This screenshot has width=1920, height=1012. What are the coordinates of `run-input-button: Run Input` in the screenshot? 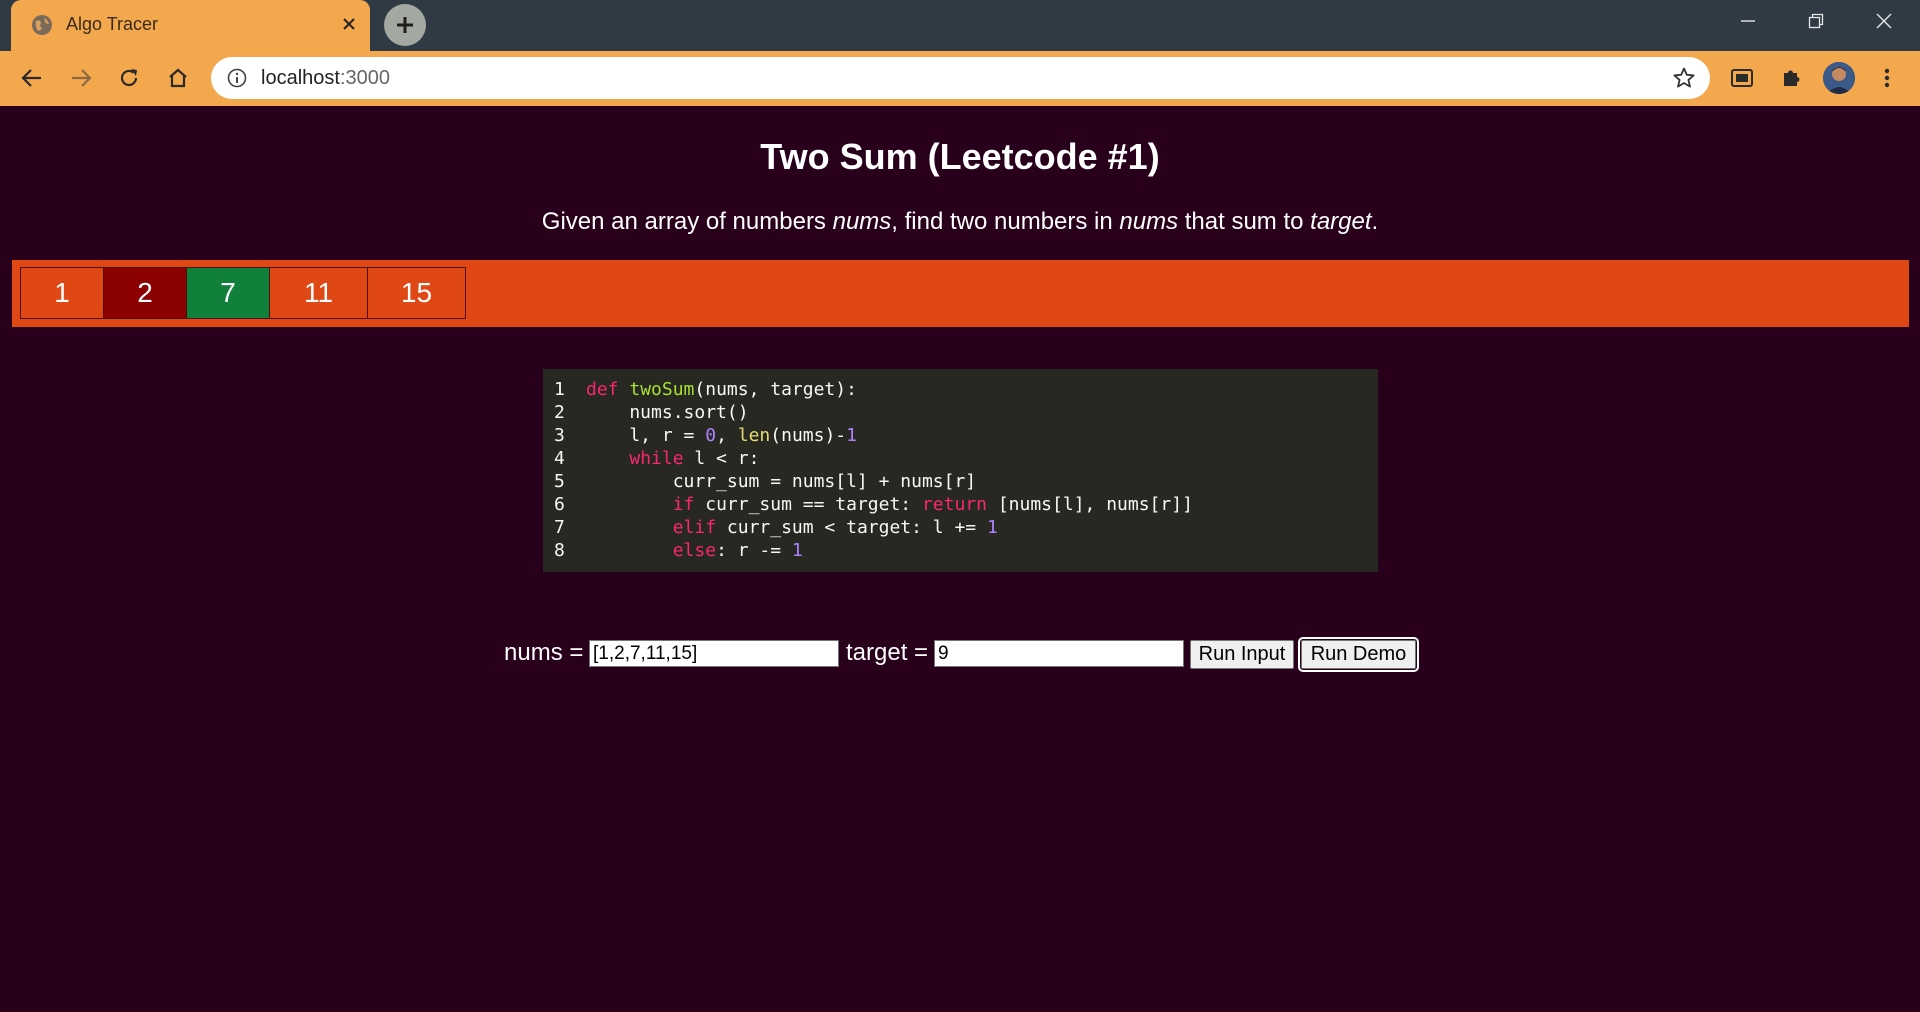 It's located at (1242, 654).